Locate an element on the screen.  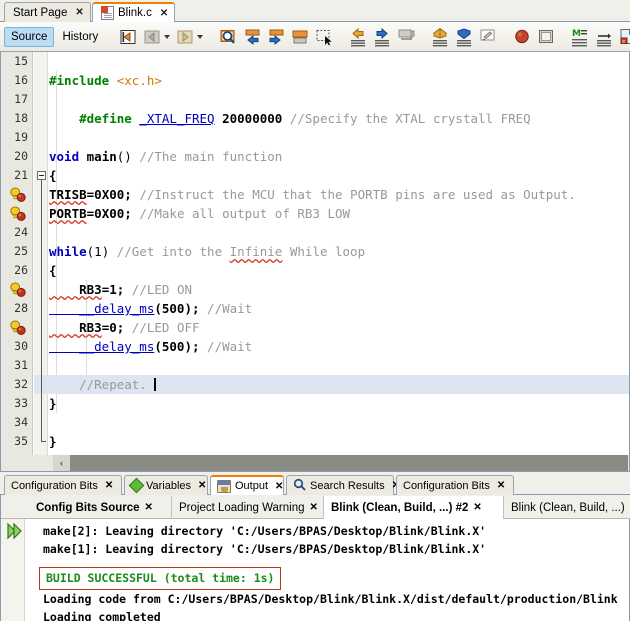
code-line: PORTB=0X00; //Make all output of RB3 LOW is located at coordinates (315, 213).